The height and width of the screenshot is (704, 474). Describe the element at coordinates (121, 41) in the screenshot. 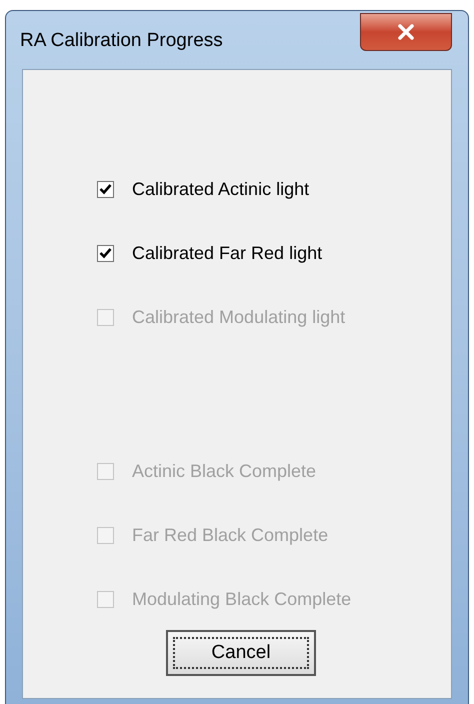

I see `window-title: RA Calibration Progress` at that location.